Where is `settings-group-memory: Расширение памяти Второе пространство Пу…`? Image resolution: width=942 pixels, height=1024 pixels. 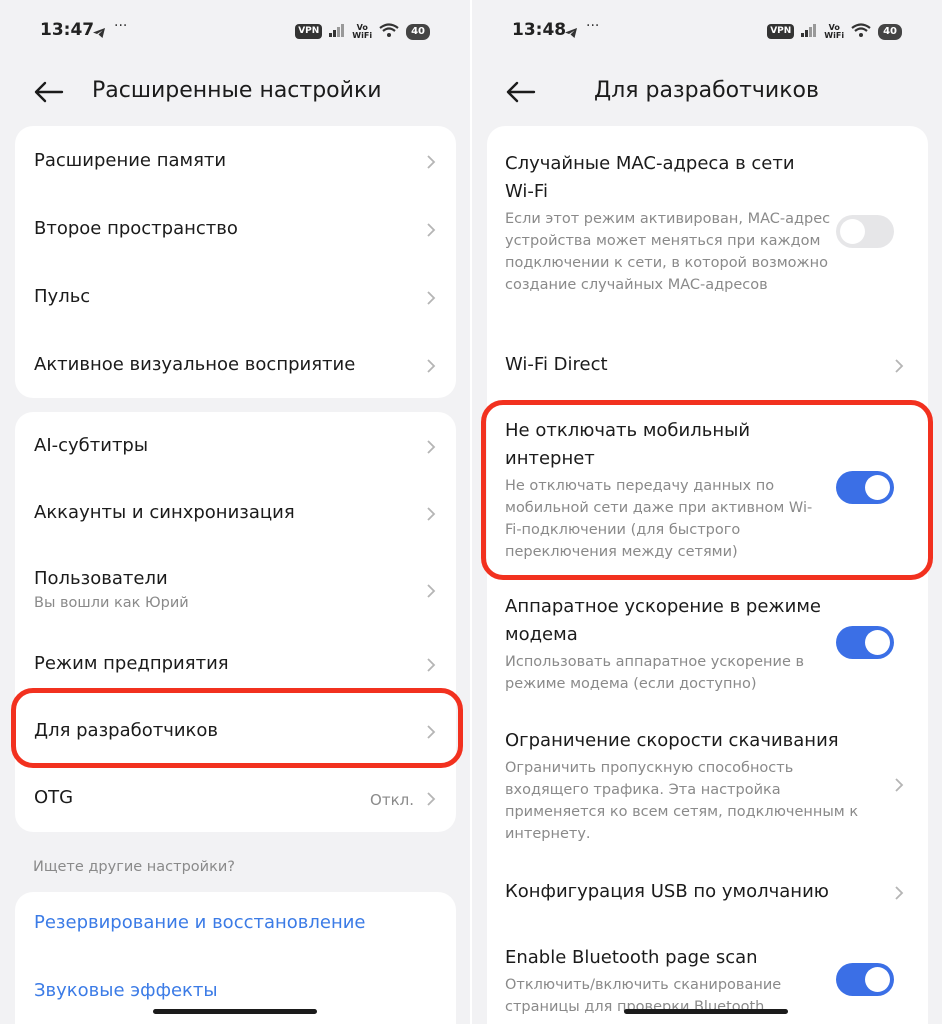 settings-group-memory: Расширение памяти Второе пространство Пу… is located at coordinates (235, 262).